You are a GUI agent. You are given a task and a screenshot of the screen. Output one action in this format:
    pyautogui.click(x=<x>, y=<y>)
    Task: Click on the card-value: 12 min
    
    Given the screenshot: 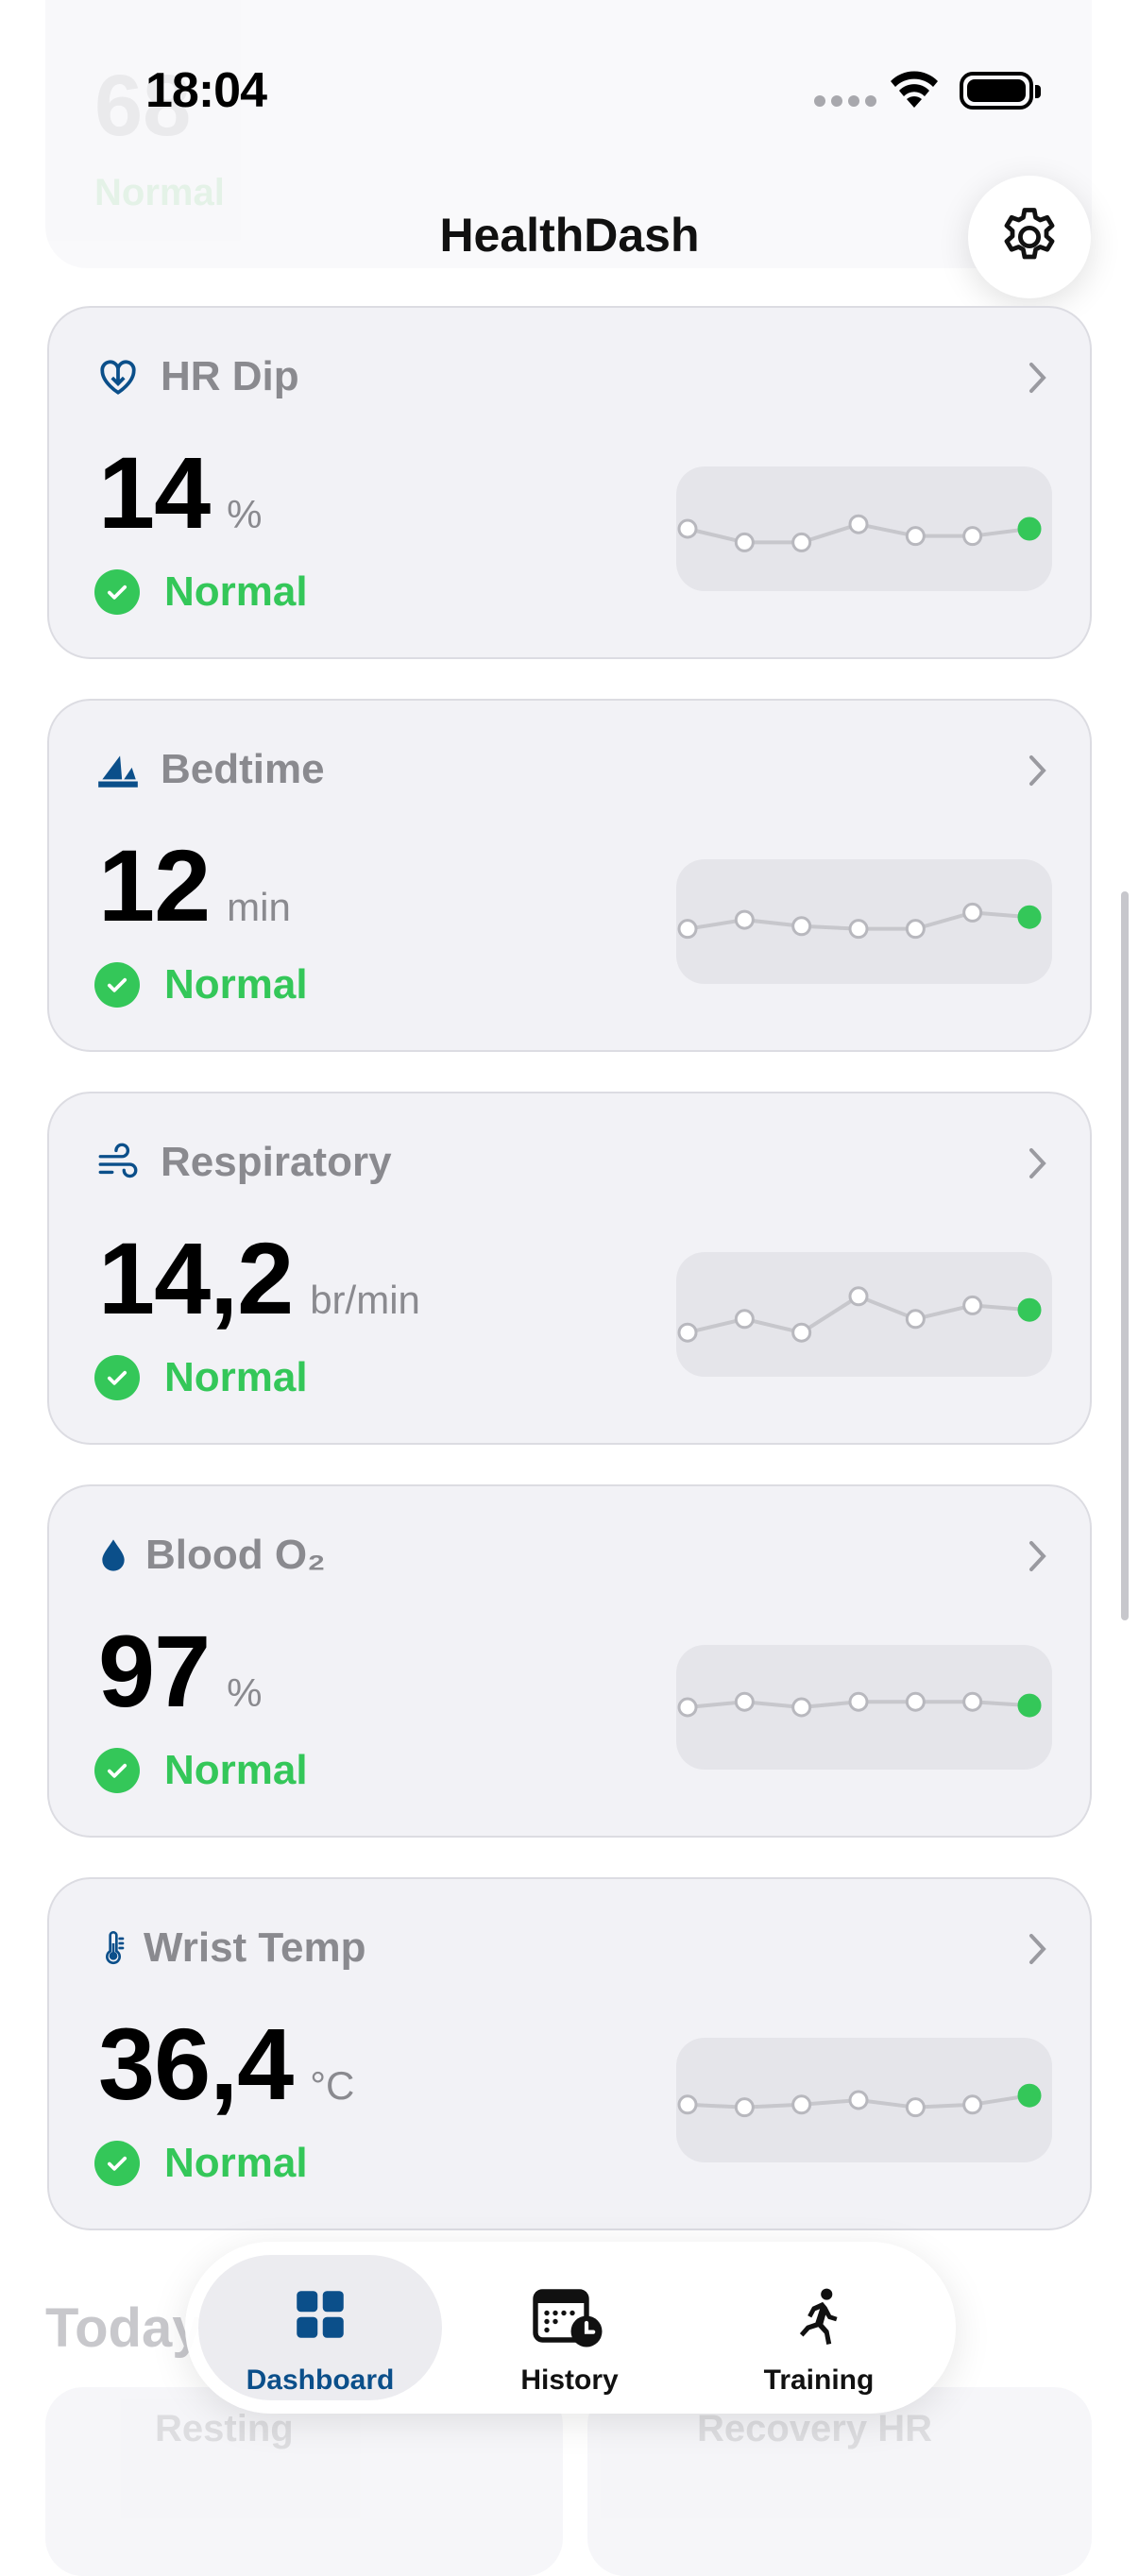 What is the action you would take?
    pyautogui.click(x=194, y=885)
    